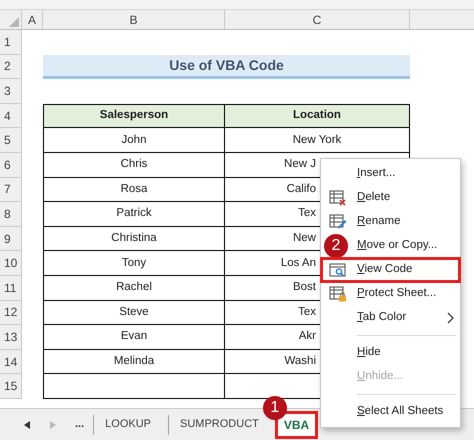 The height and width of the screenshot is (440, 474). What do you see at coordinates (53, 424) in the screenshot?
I see `scroll-right-icon` at bounding box center [53, 424].